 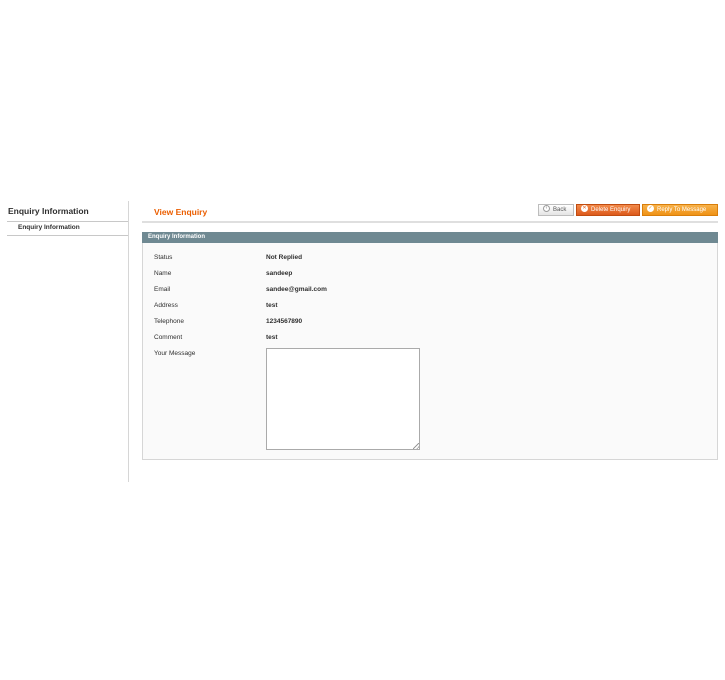 What do you see at coordinates (611, 210) in the screenshot?
I see `delete-enquiry-button-label: Delete Enquiry` at bounding box center [611, 210].